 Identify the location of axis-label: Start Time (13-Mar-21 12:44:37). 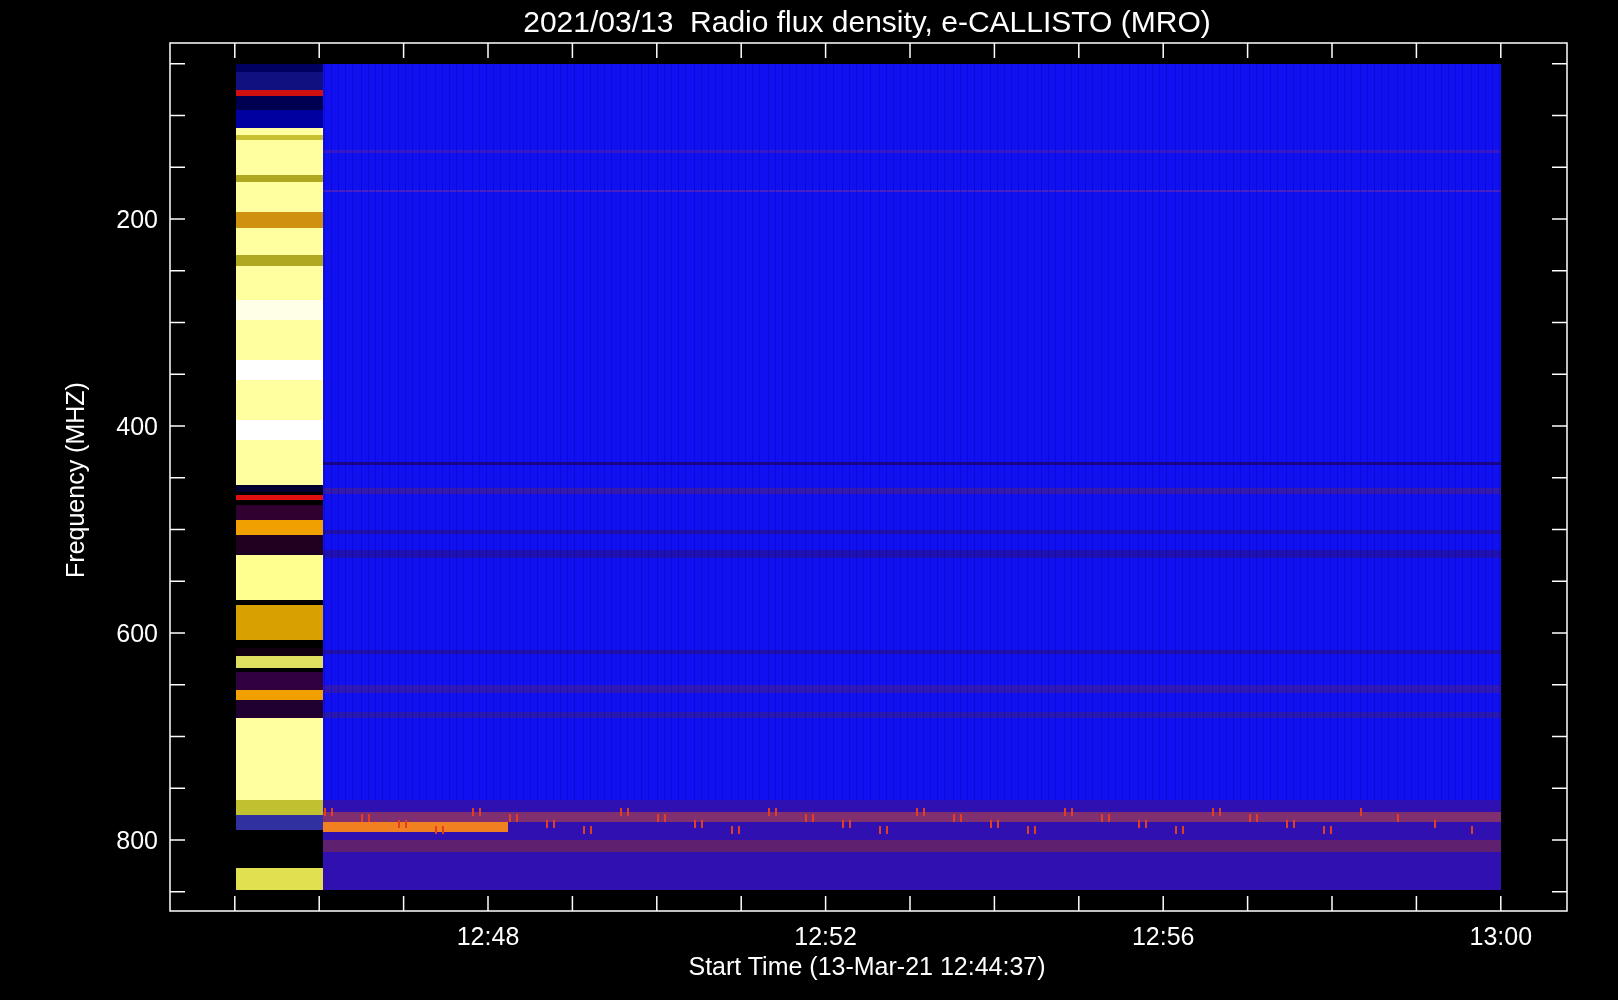
(867, 966).